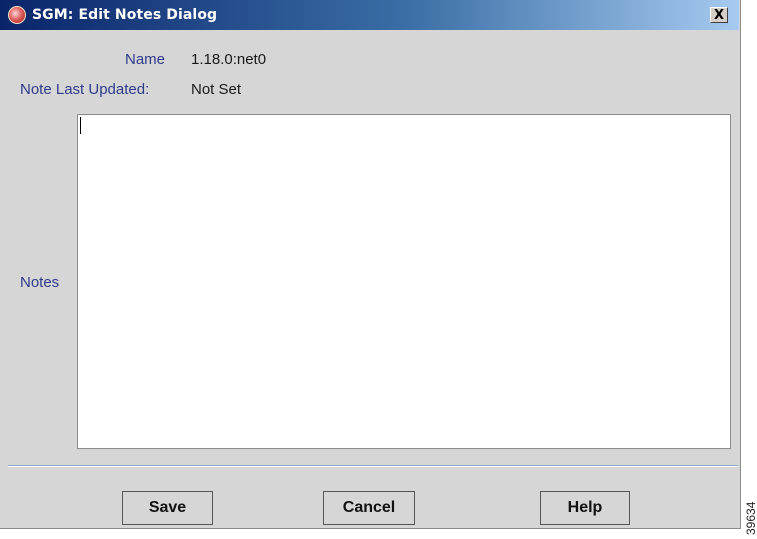 The width and height of the screenshot is (757, 539). I want to click on notes-label: Notes, so click(40, 282).